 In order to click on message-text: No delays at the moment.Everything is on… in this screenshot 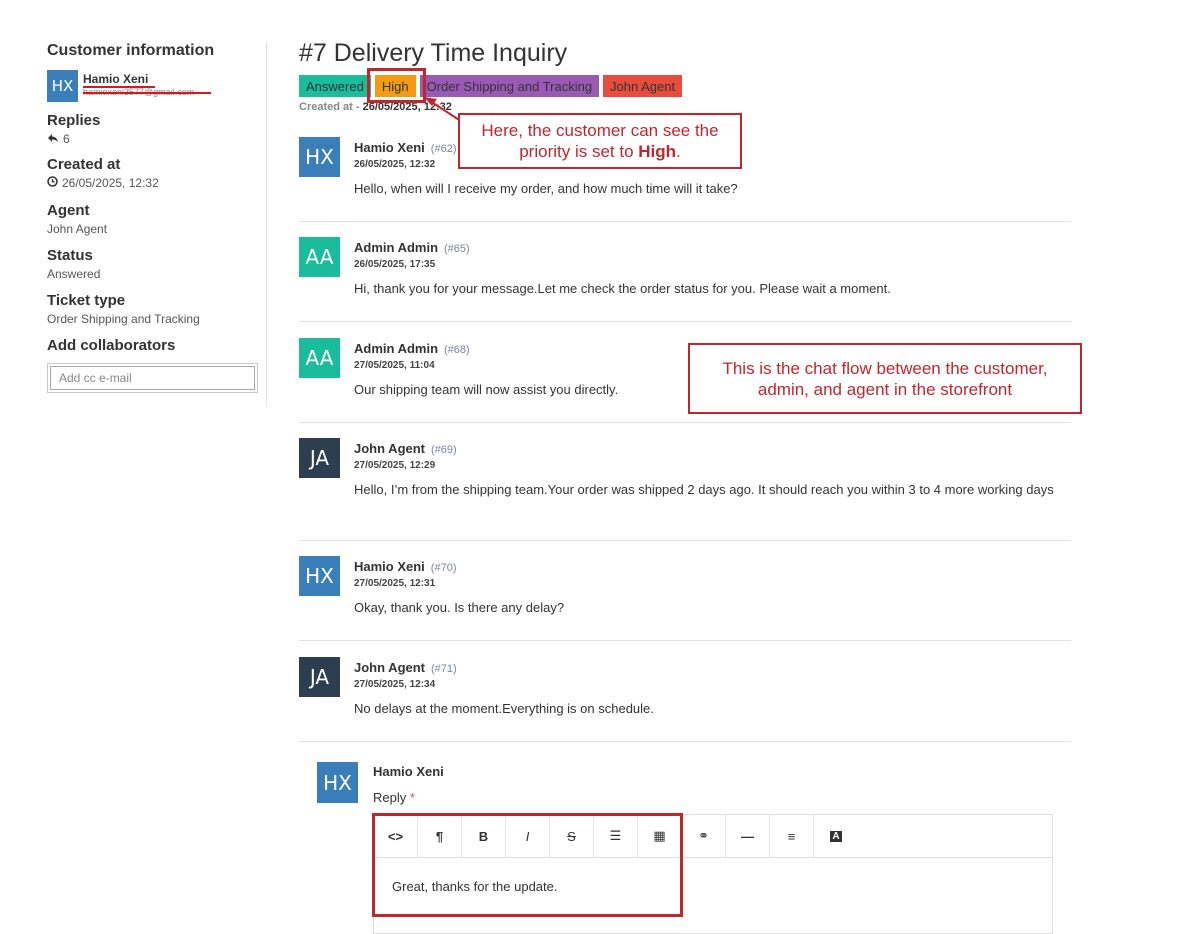, I will do `click(504, 708)`.